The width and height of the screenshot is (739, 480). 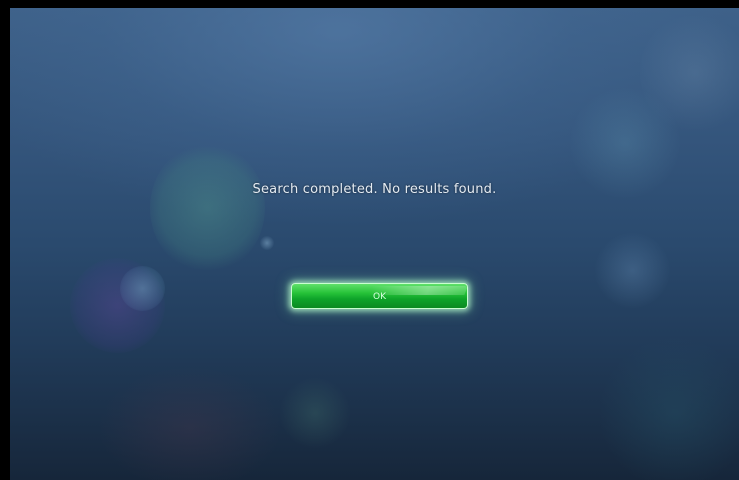 What do you see at coordinates (379, 296) in the screenshot?
I see `ok-button: OK` at bounding box center [379, 296].